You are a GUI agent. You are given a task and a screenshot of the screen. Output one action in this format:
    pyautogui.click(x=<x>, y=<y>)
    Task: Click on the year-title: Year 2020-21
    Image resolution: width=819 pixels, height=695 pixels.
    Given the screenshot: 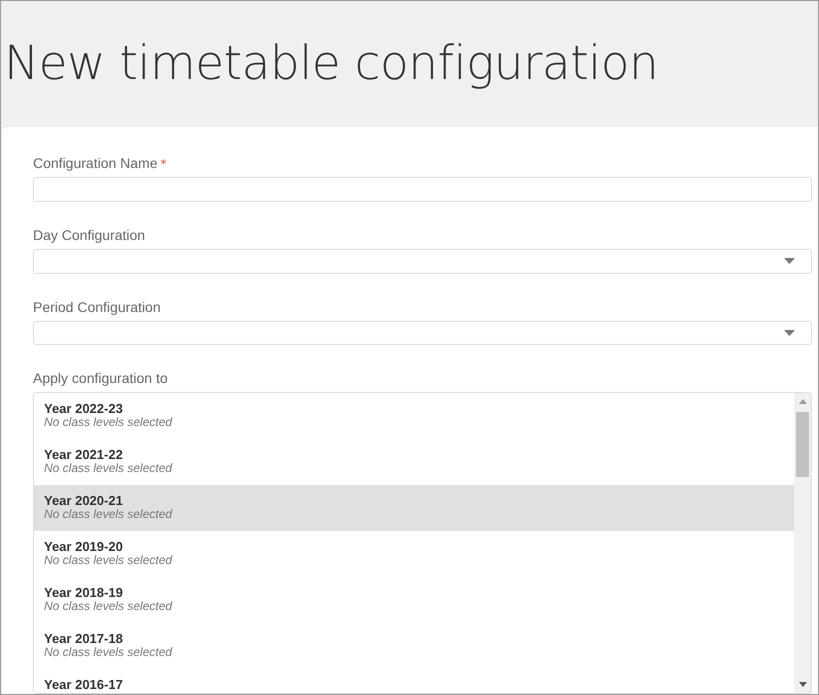 What is the action you would take?
    pyautogui.click(x=84, y=500)
    